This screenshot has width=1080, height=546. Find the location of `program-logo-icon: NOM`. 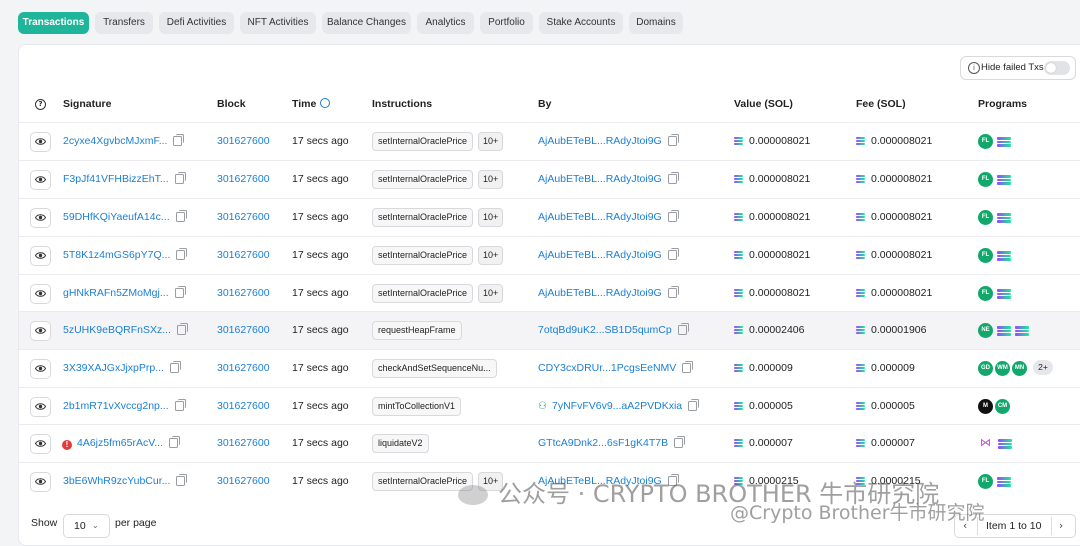

program-logo-icon: NOM is located at coordinates (985, 406).